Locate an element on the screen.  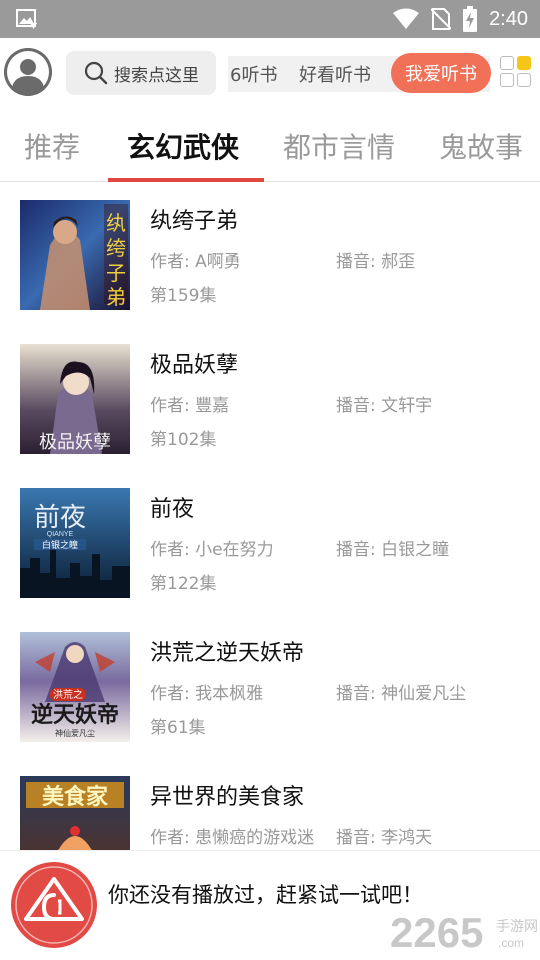
book-author: 作者: 患懒癌的游戏迷 is located at coordinates (232, 838).